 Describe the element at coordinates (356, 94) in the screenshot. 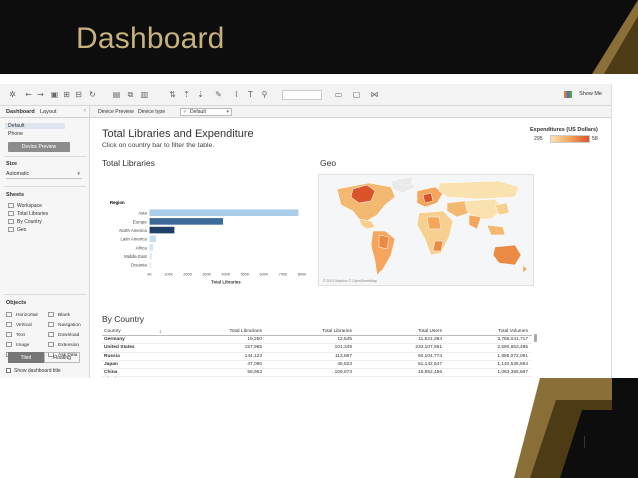

I see `tooltip-icon: ▢` at that location.